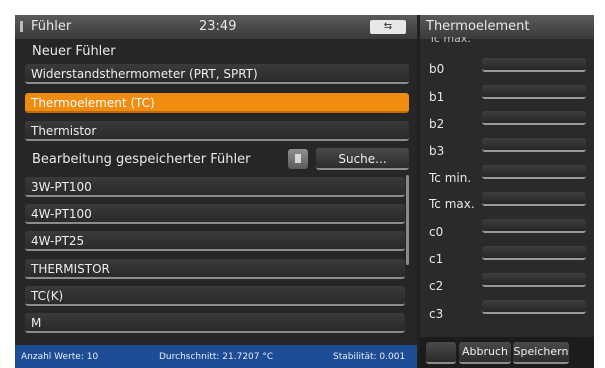  What do you see at coordinates (437, 124) in the screenshot?
I see `param-label: b2` at bounding box center [437, 124].